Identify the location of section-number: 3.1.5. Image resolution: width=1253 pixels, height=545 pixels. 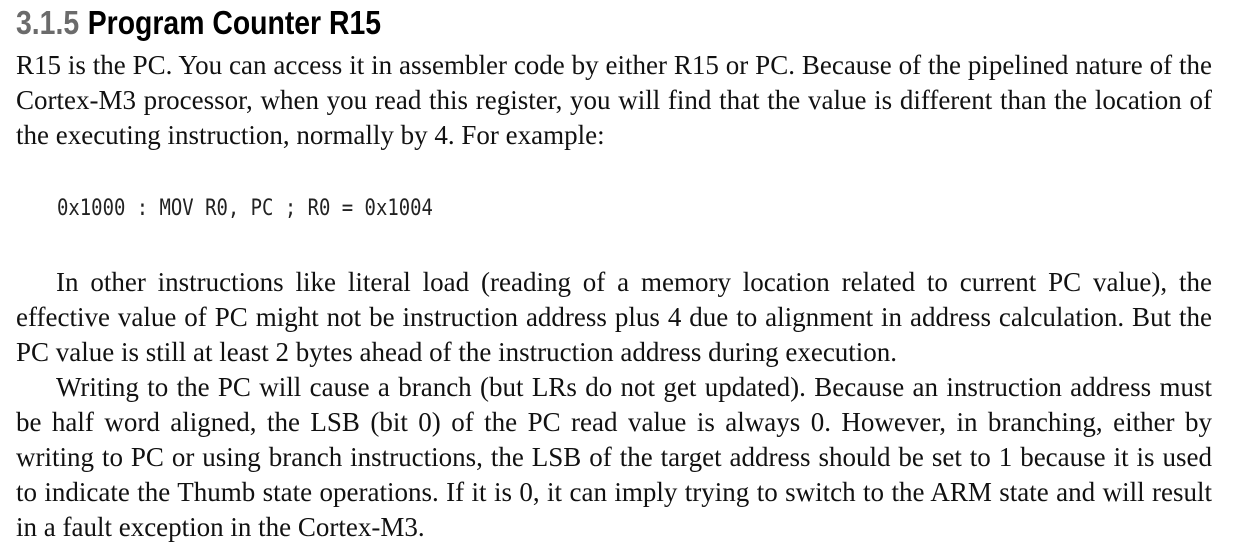
(48, 22).